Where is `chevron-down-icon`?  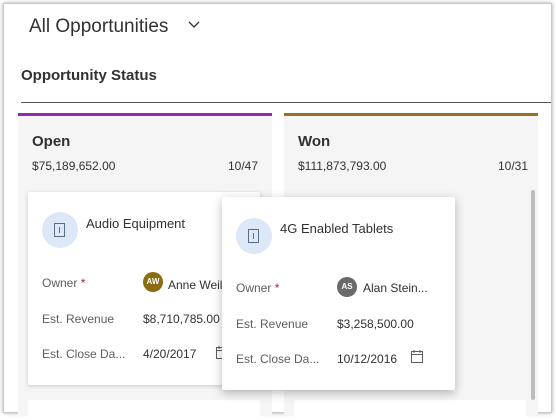
chevron-down-icon is located at coordinates (194, 25).